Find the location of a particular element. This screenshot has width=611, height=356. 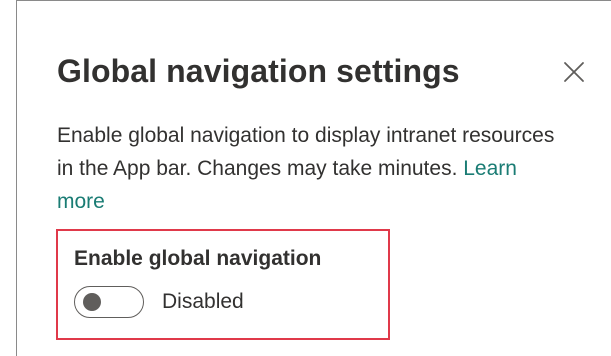

close-button is located at coordinates (574, 72).